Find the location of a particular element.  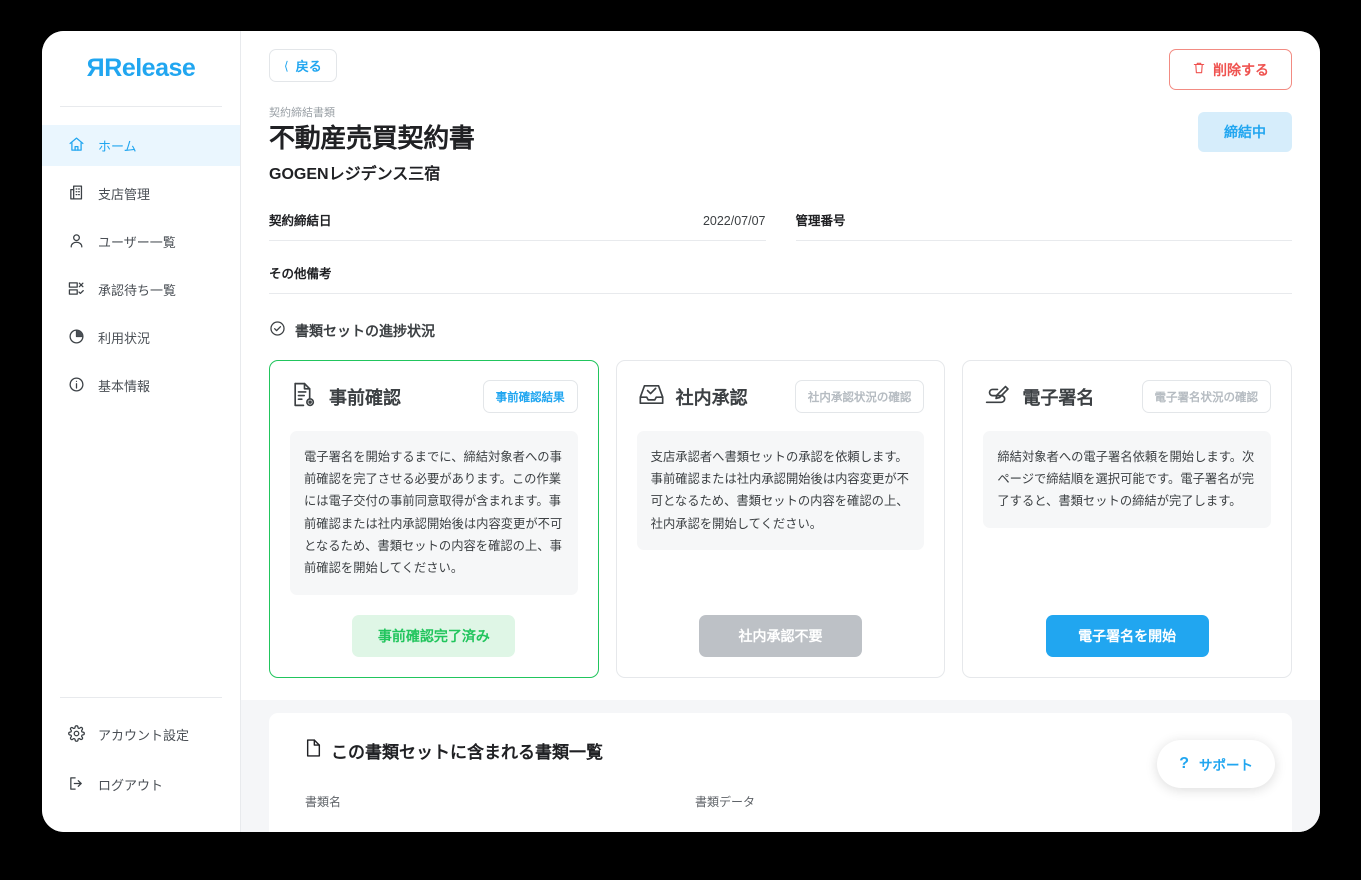

pie-chart-icon is located at coordinates (76, 338).